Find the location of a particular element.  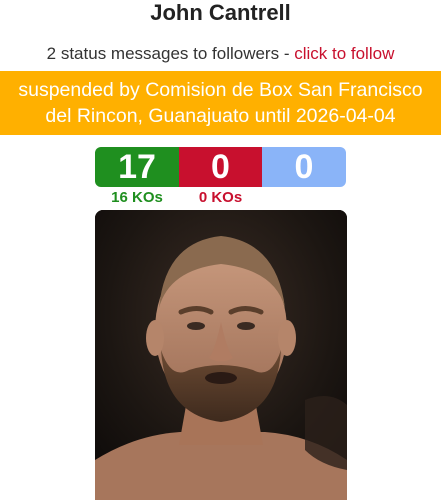

fighter-name: John Cantrell is located at coordinates (220, 12).